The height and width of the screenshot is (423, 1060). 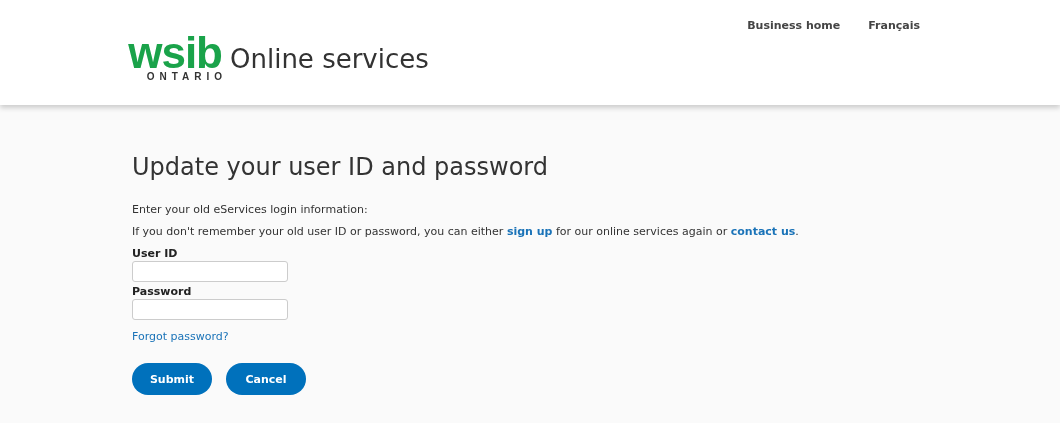 I want to click on site-title: Online services, so click(x=329, y=59).